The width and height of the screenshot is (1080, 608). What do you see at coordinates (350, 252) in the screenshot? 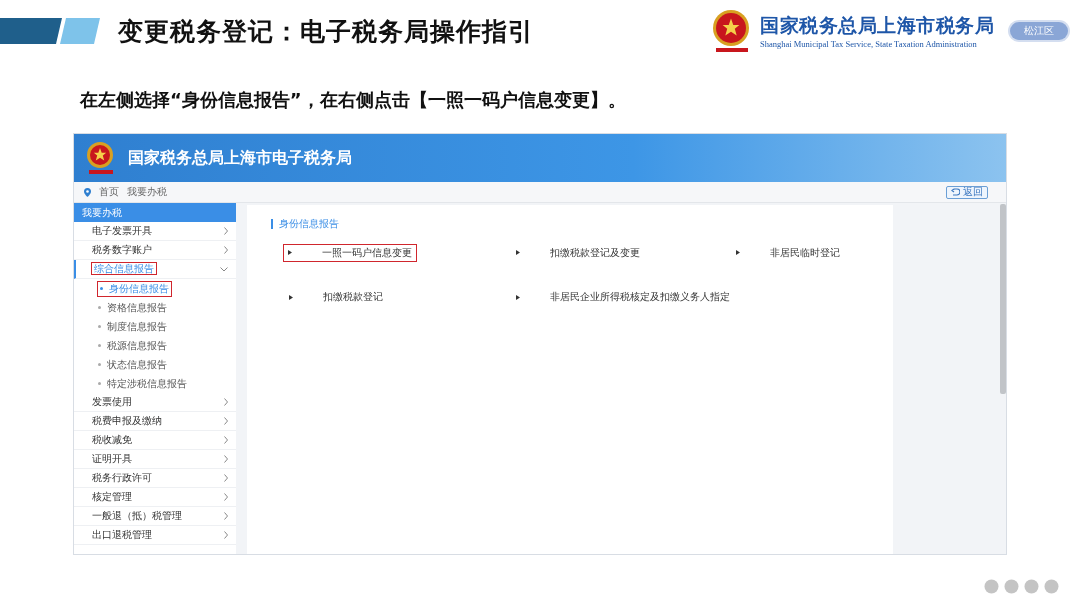
I see `function-link: 一照一码户信息变更` at bounding box center [350, 252].